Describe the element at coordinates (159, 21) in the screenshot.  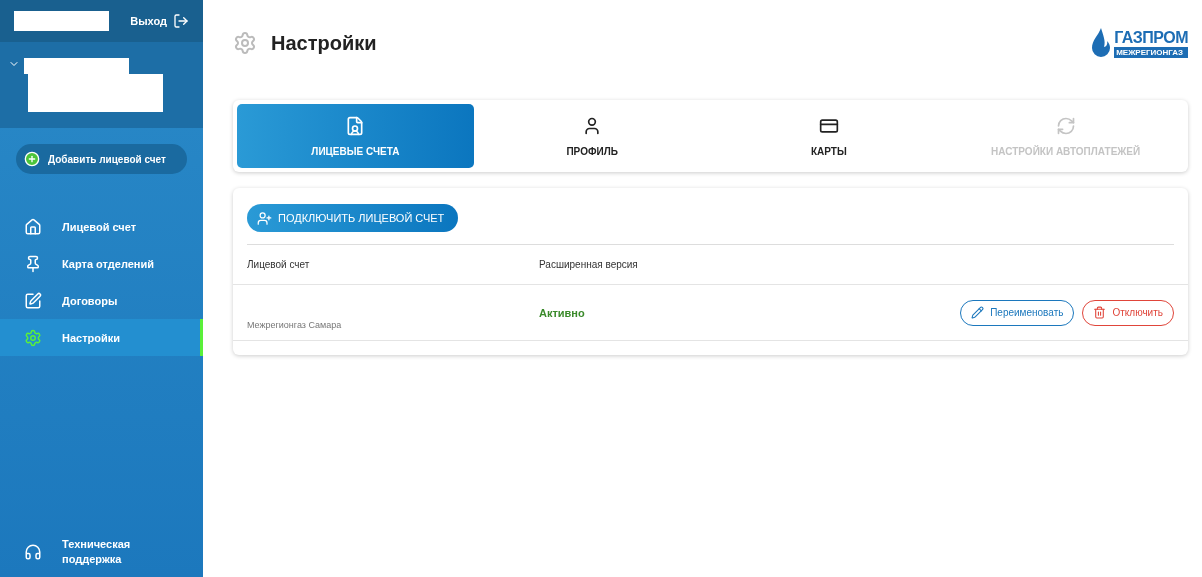
I see `logout-link: Выход` at that location.